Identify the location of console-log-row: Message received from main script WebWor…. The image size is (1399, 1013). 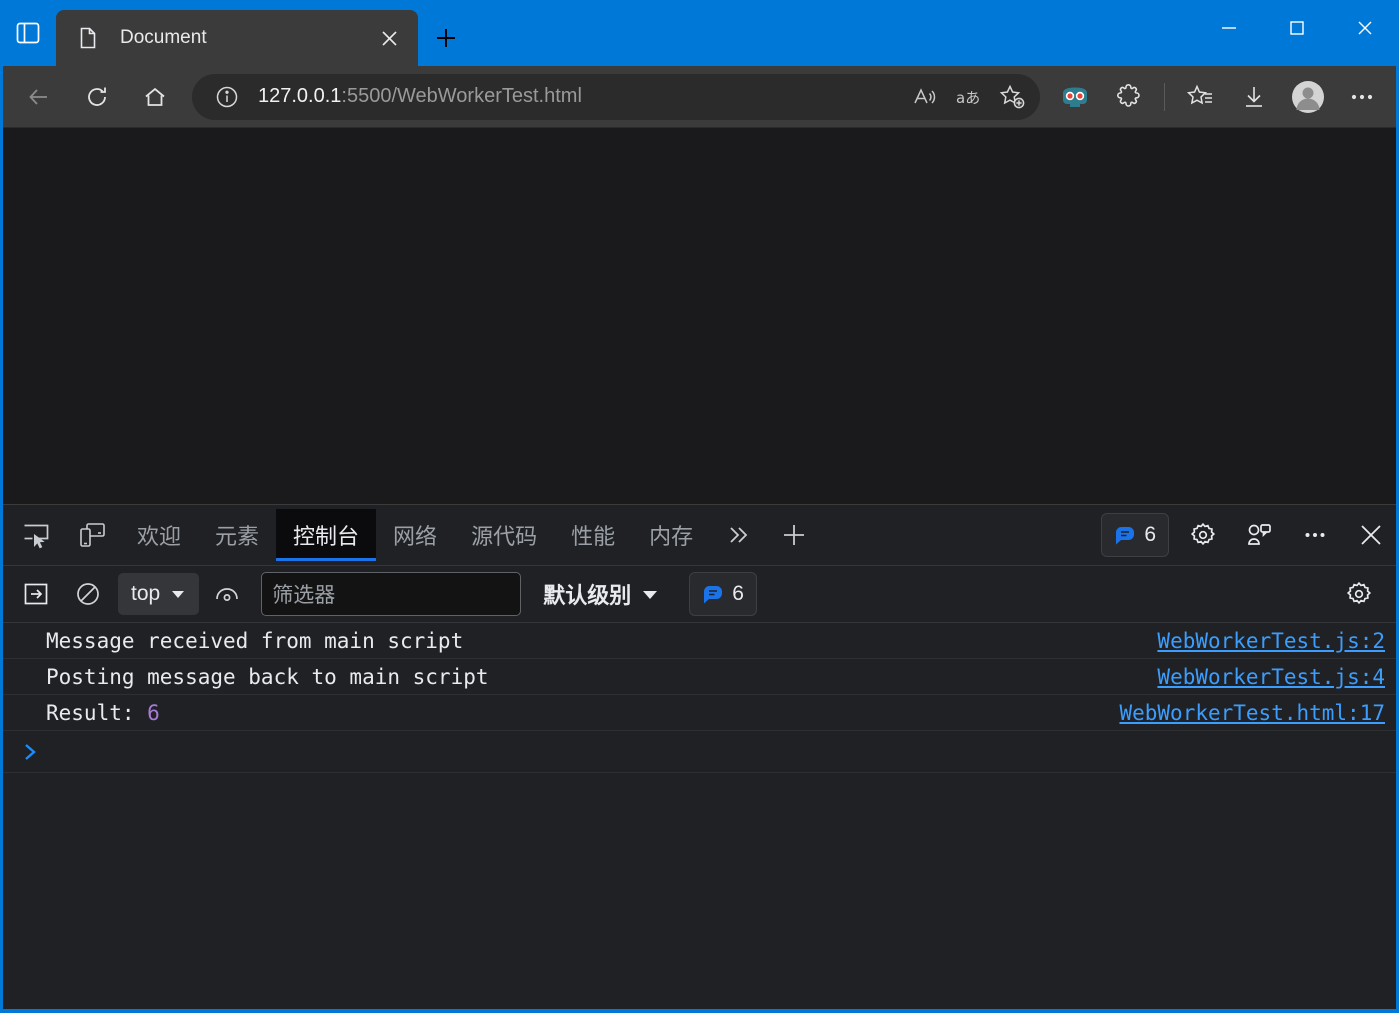
(699, 641).